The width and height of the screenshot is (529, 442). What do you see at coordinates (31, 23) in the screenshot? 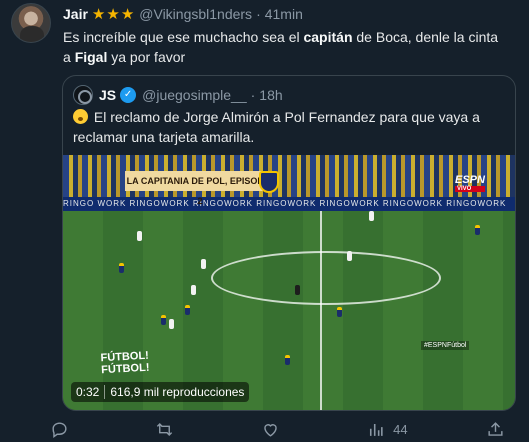
I see `avatar` at bounding box center [31, 23].